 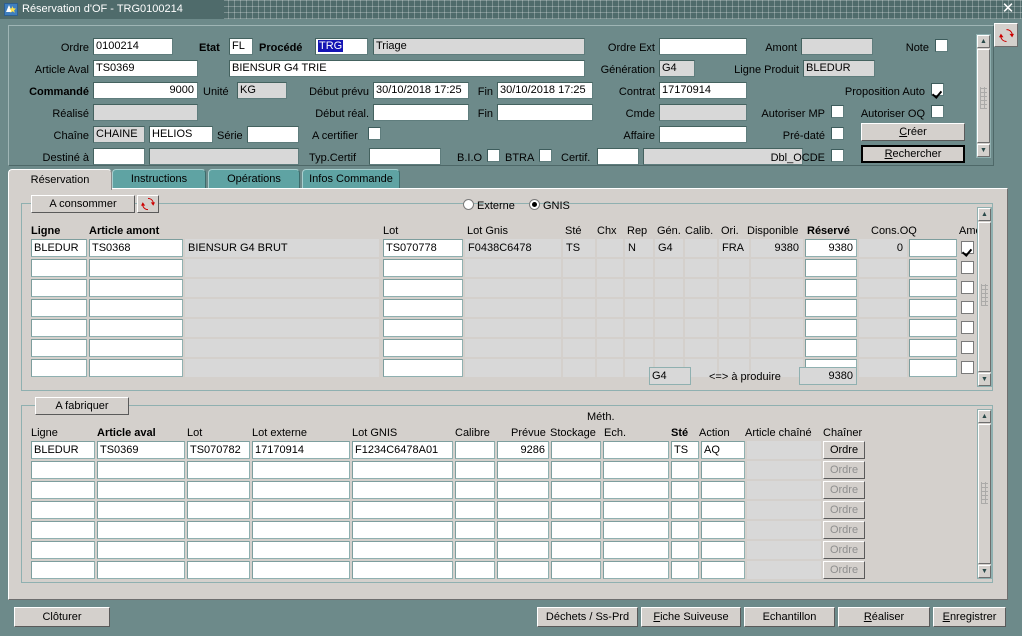 What do you see at coordinates (545, 155) in the screenshot?
I see `btra-checkbox` at bounding box center [545, 155].